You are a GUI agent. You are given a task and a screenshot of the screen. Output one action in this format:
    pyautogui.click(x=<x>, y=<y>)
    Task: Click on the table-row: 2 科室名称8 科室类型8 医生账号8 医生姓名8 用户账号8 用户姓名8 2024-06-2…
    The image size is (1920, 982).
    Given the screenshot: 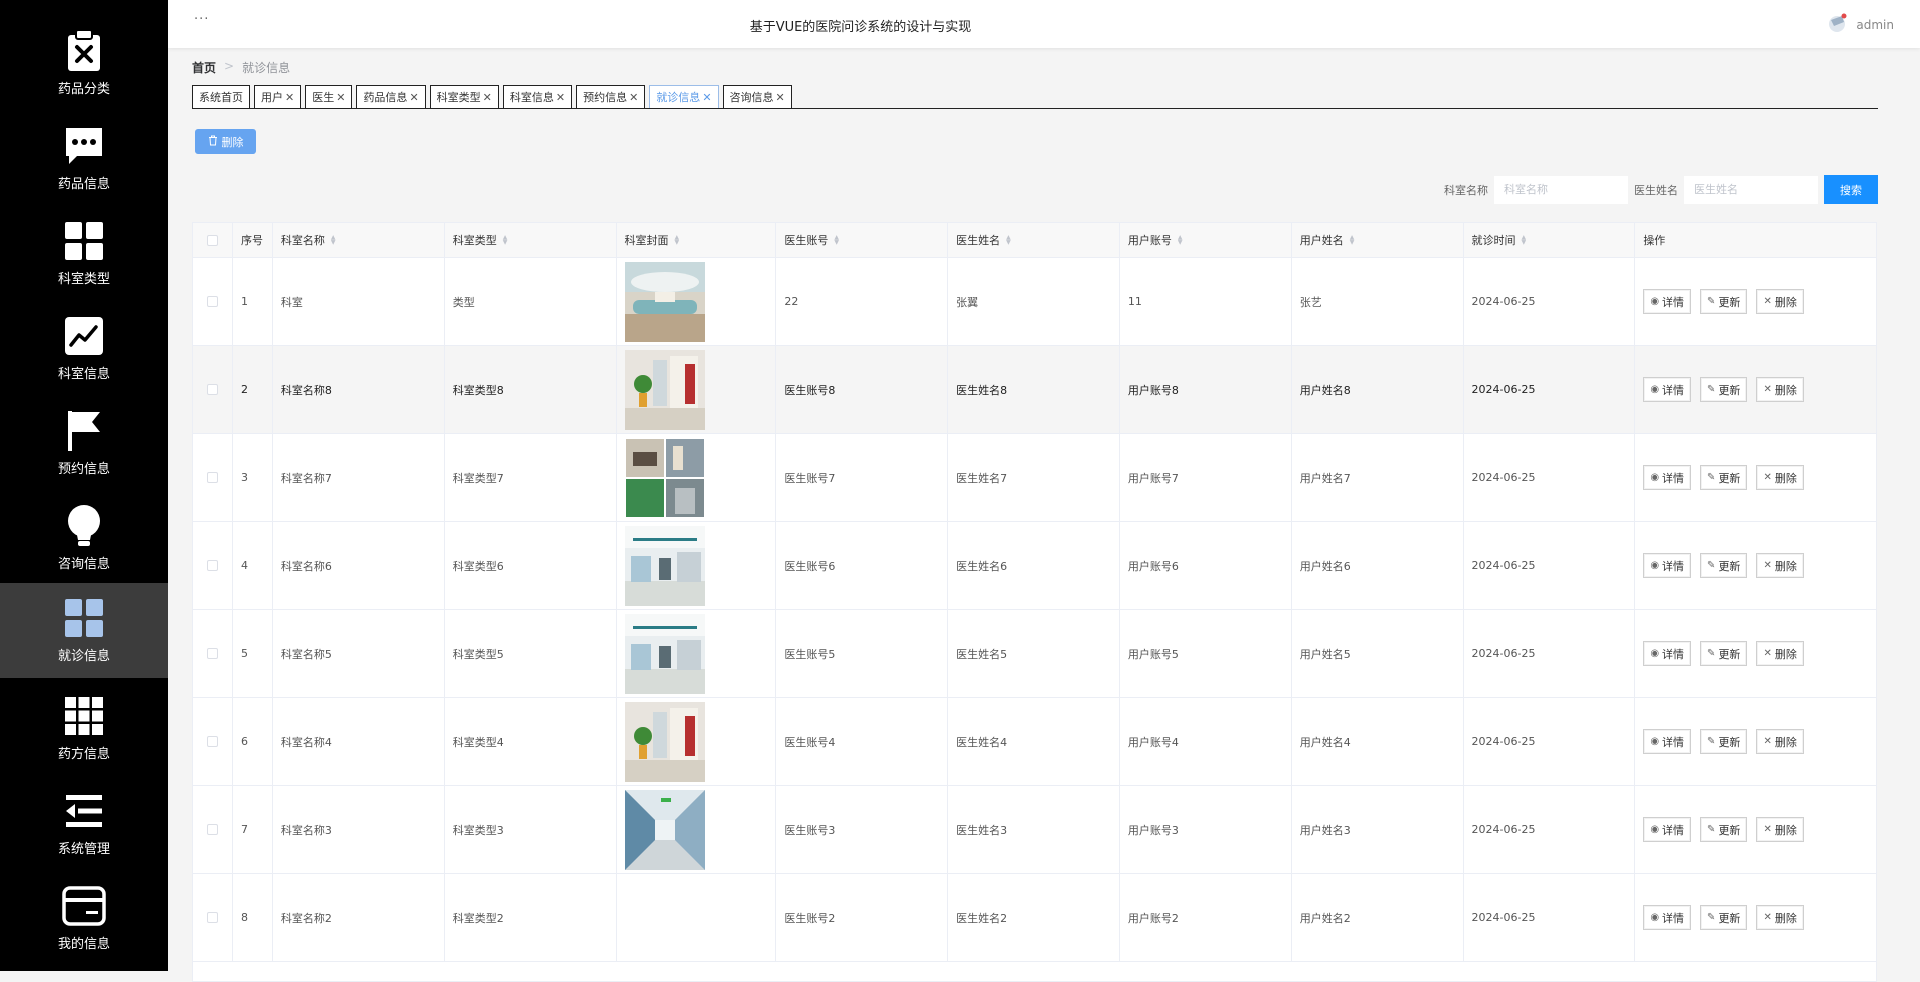 What is the action you would take?
    pyautogui.click(x=1034, y=390)
    